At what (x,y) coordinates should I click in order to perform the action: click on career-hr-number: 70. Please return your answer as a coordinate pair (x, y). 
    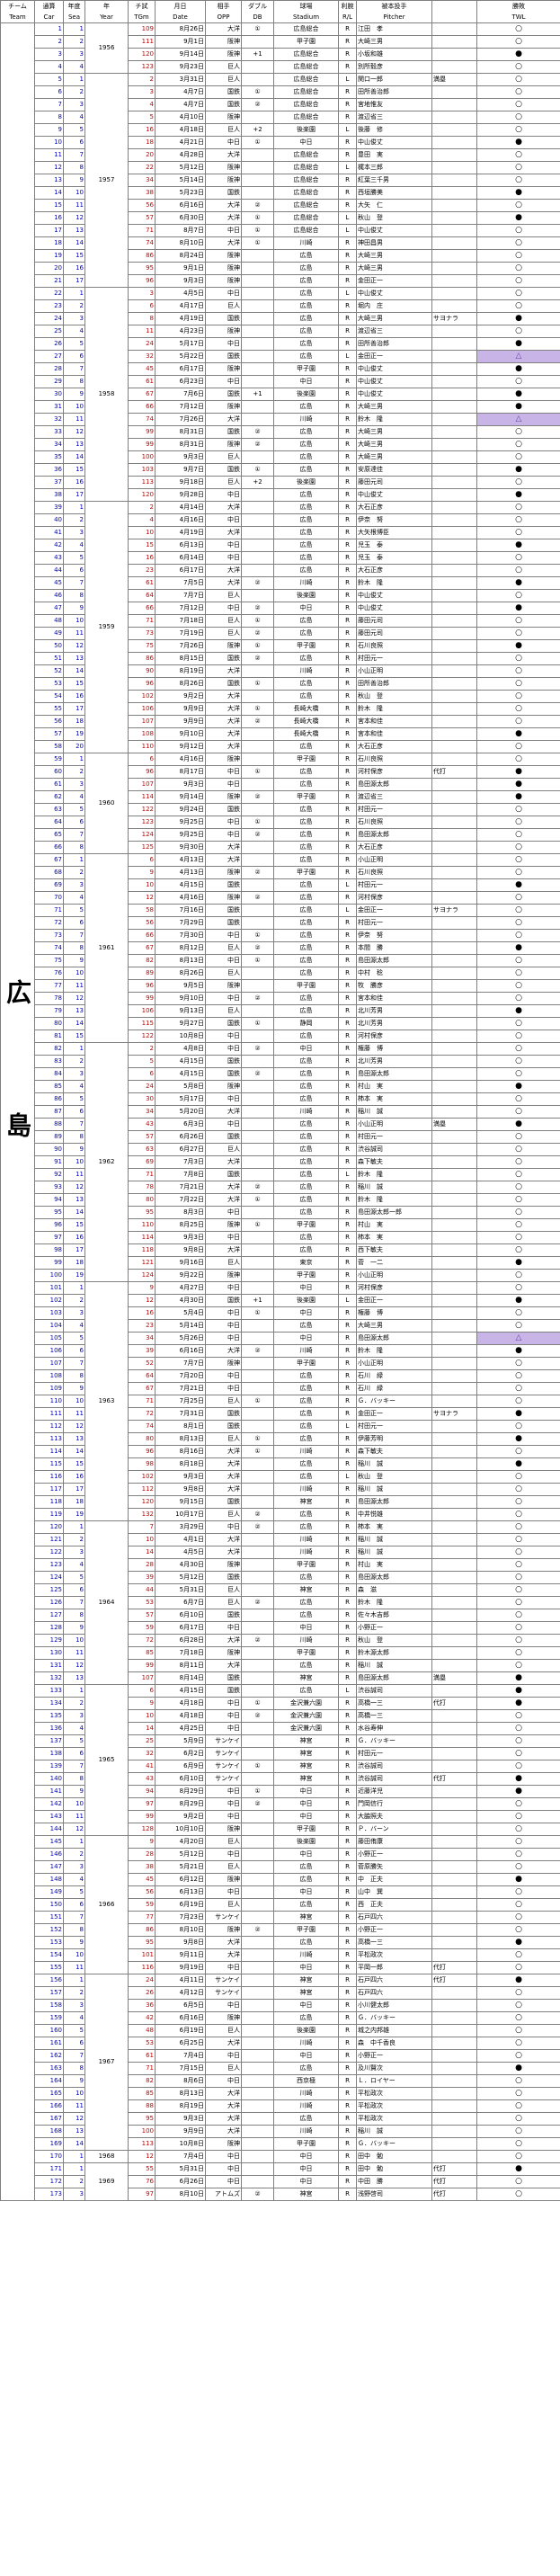
    Looking at the image, I should click on (49, 898).